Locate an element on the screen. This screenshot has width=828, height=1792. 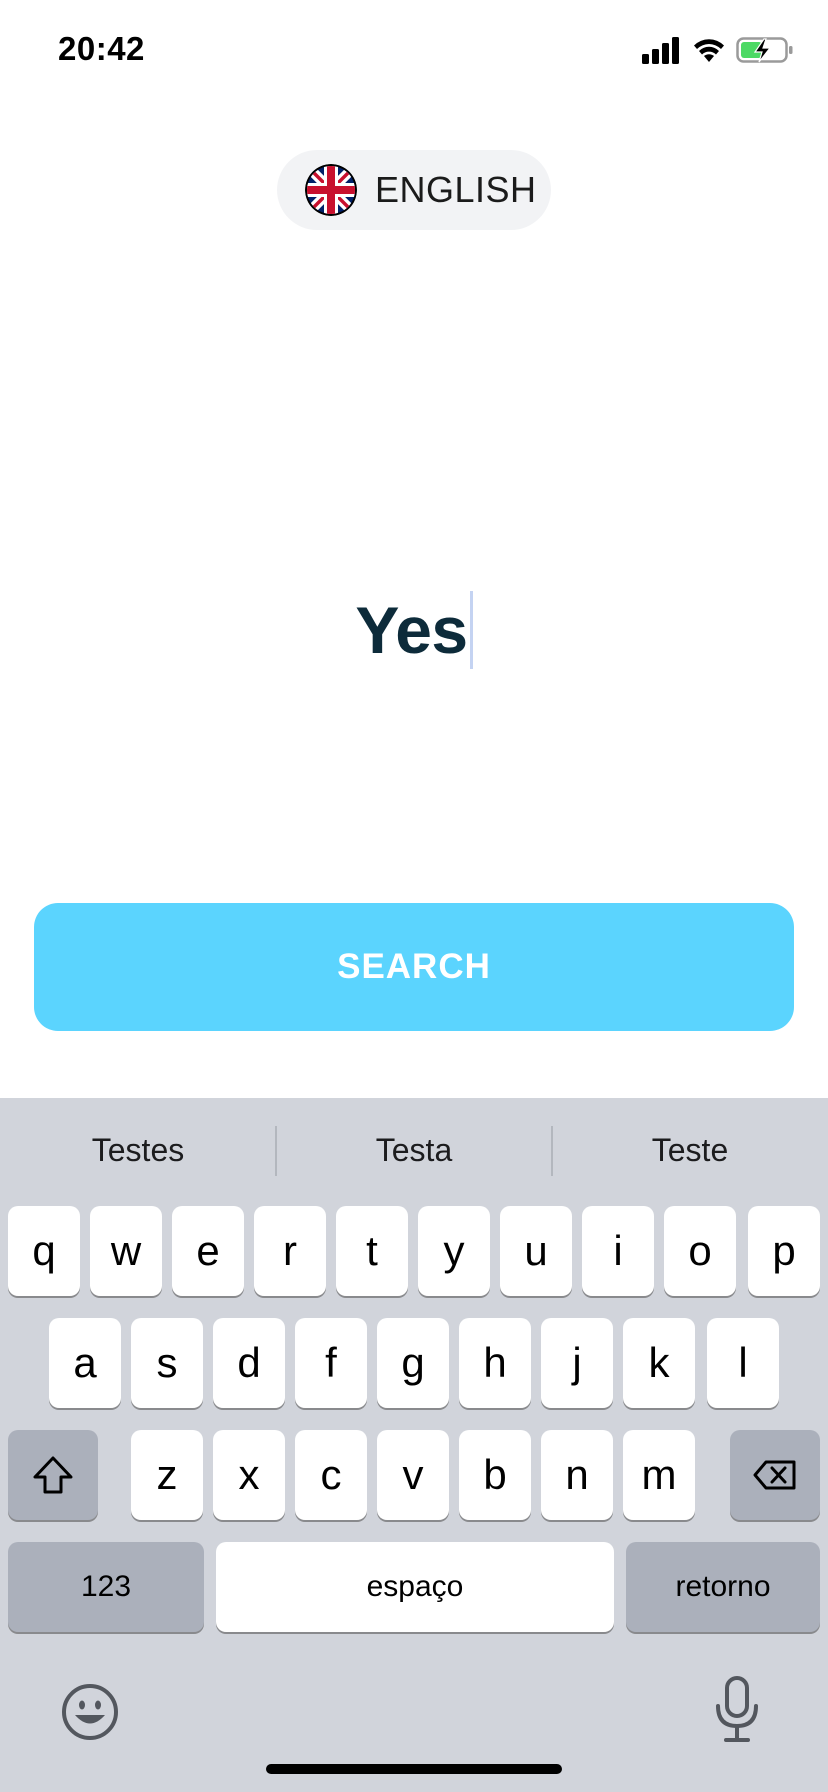
battery-charging-icon is located at coordinates (764, 50).